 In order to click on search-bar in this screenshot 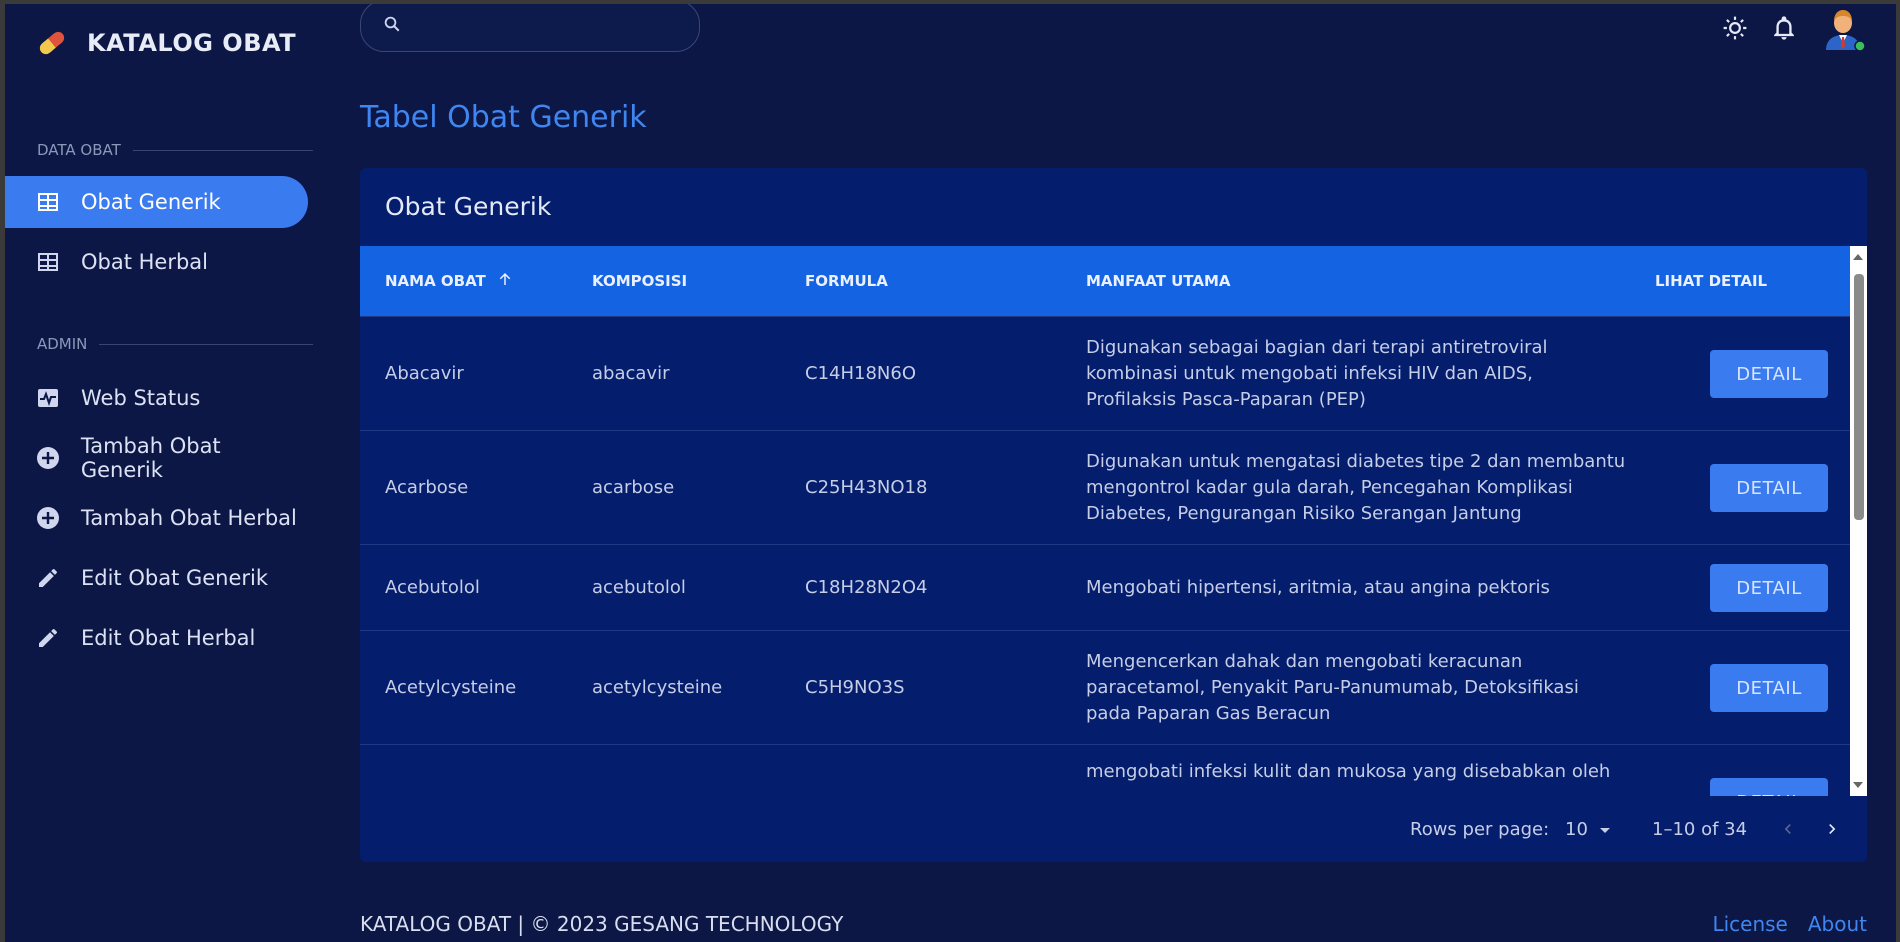, I will do `click(530, 28)`.